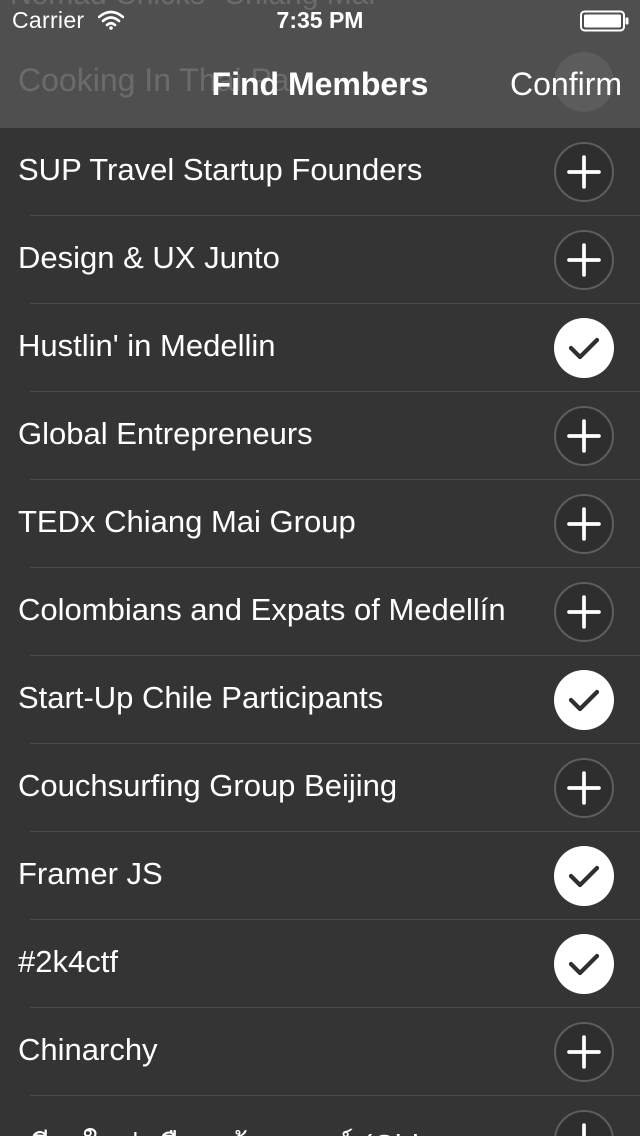 The image size is (640, 1136). I want to click on group-name: Framer JS, so click(90, 873).